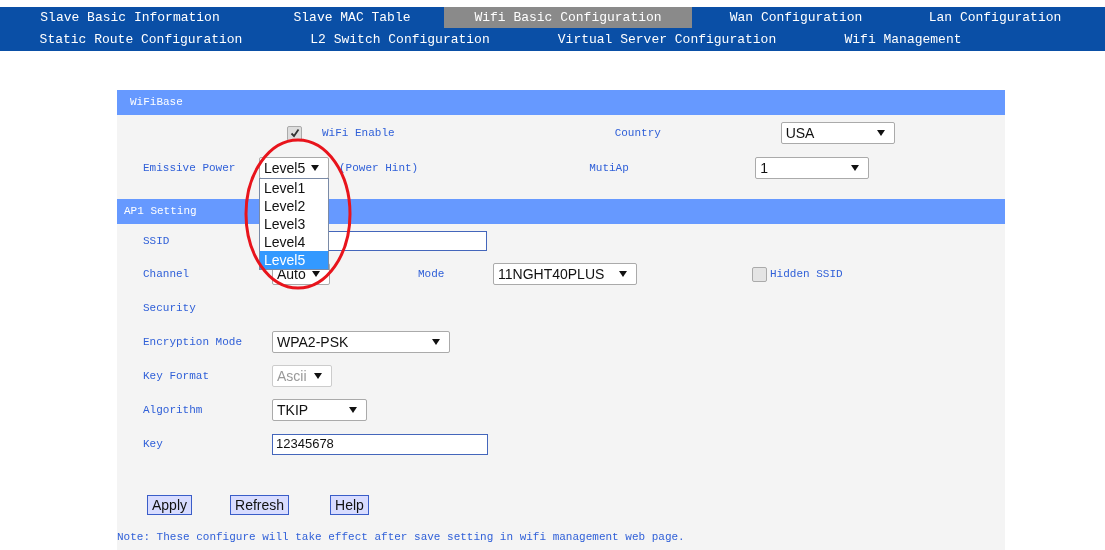 Image resolution: width=1105 pixels, height=550 pixels. What do you see at coordinates (352, 17) in the screenshot?
I see `nav-tab: Slave MAC Table` at bounding box center [352, 17].